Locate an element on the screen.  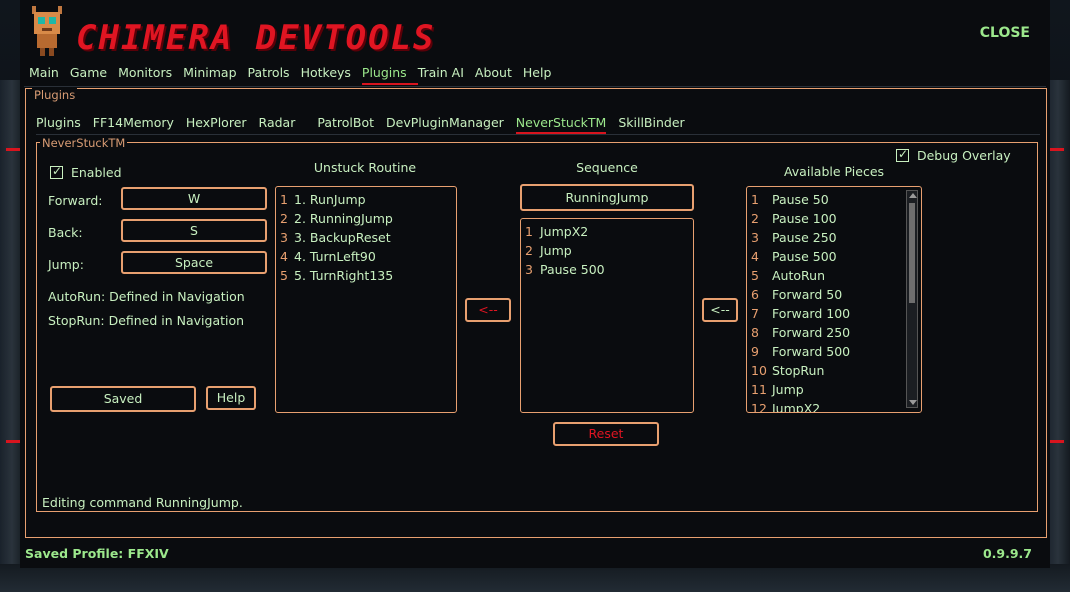
back-label: Back: is located at coordinates (65, 232).